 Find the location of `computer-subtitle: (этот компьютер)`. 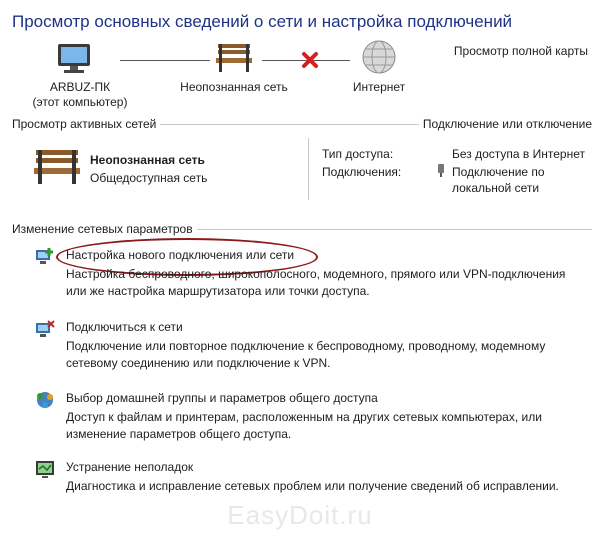

computer-subtitle: (этот компьютер) is located at coordinates (80, 102).